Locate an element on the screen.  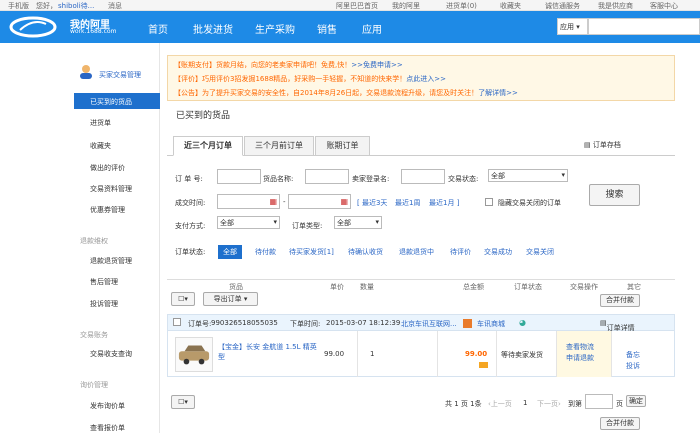
sidebar-item-reviews: 做出的评价 is located at coordinates (107, 168).